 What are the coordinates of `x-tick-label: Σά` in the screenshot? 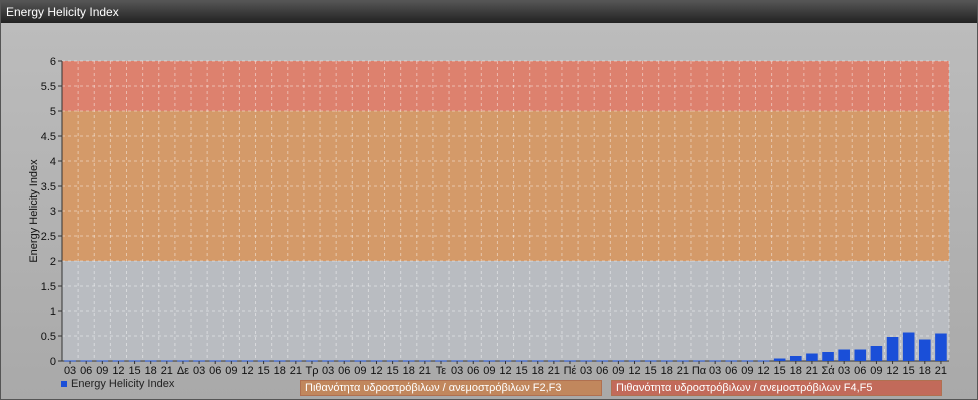 It's located at (828, 371).